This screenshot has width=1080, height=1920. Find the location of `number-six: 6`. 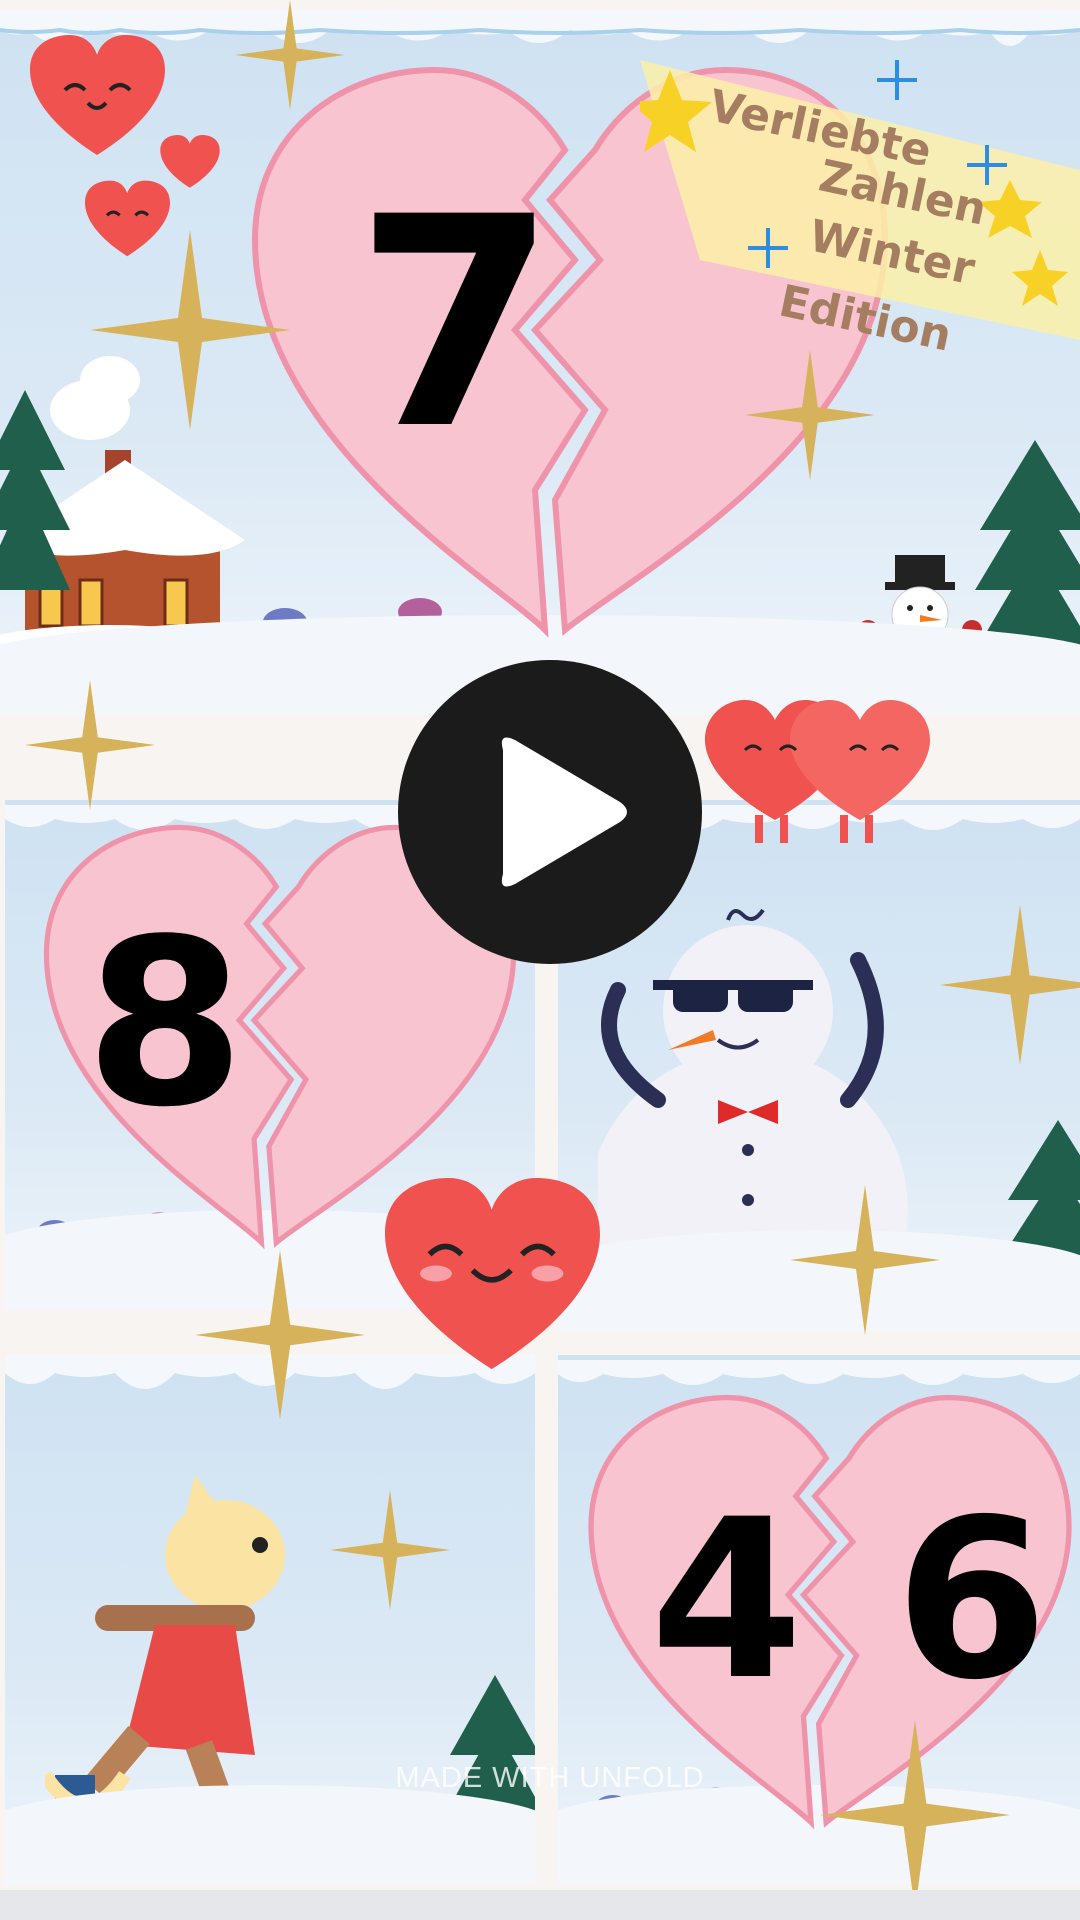

number-six: 6 is located at coordinates (972, 1600).